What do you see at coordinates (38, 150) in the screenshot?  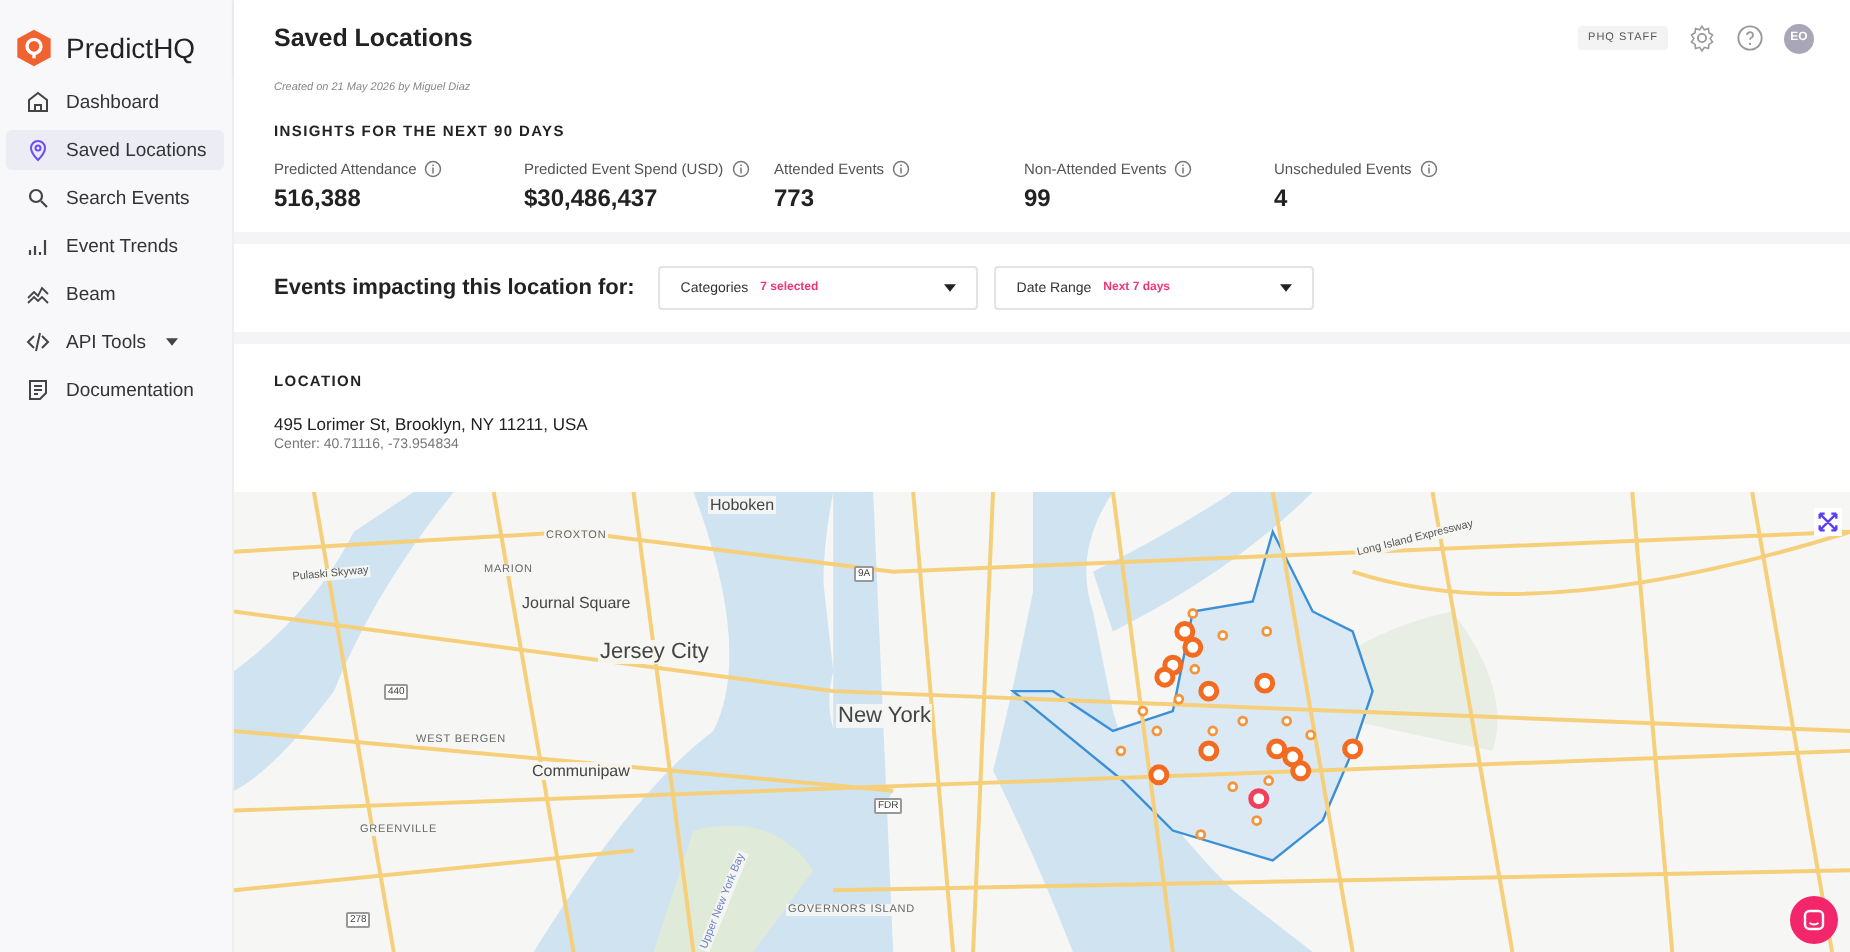 I see `location-pin-icon` at bounding box center [38, 150].